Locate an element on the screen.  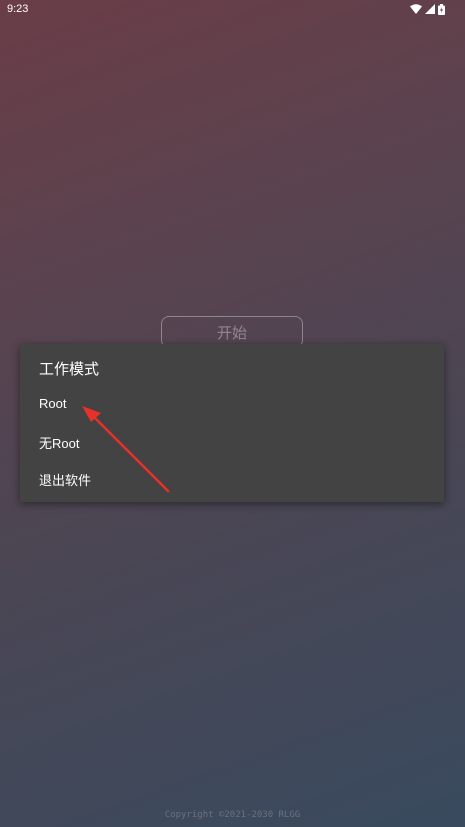
status-bar: 9:23 is located at coordinates (232, 10).